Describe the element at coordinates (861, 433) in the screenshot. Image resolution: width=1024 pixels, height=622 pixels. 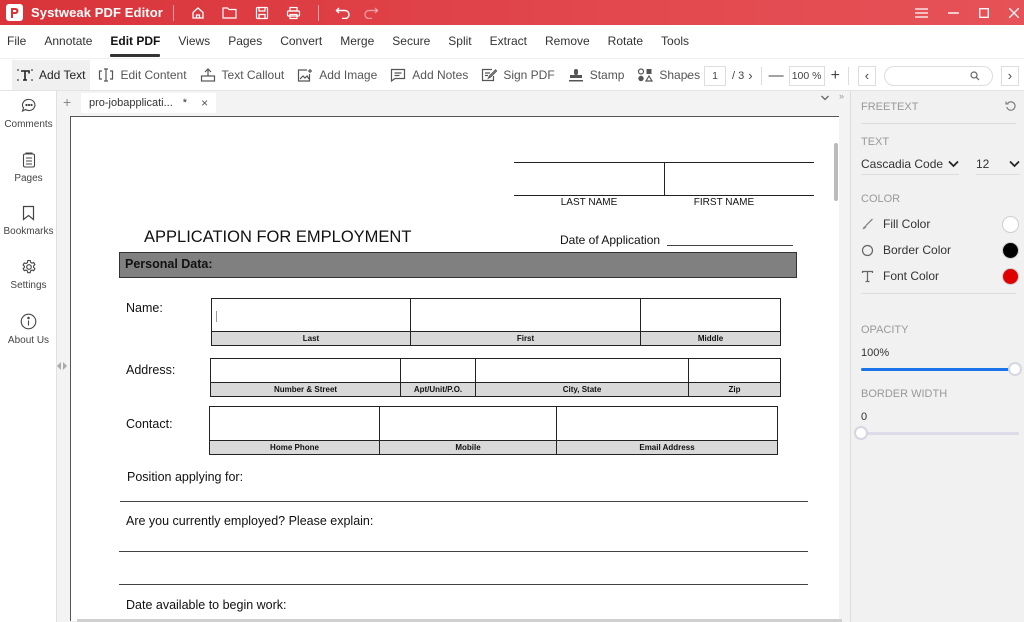
I see `border-width-slider-thumb` at that location.